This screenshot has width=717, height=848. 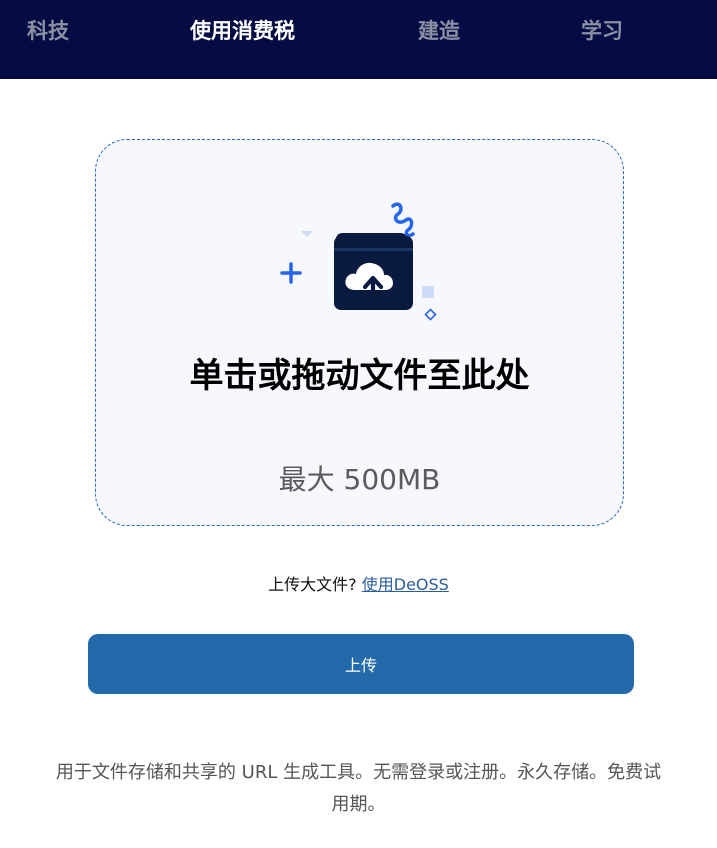 What do you see at coordinates (430, 314) in the screenshot?
I see `diamond-decoration` at bounding box center [430, 314].